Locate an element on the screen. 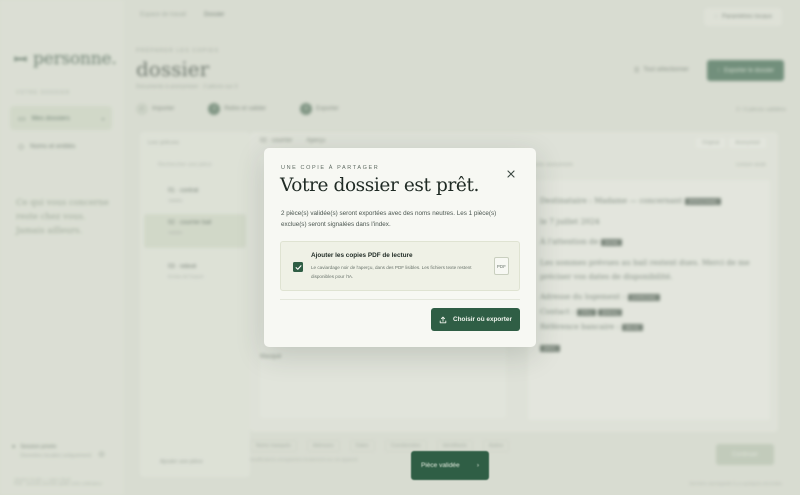 The image size is (800, 495). check-icon is located at coordinates (298, 267).